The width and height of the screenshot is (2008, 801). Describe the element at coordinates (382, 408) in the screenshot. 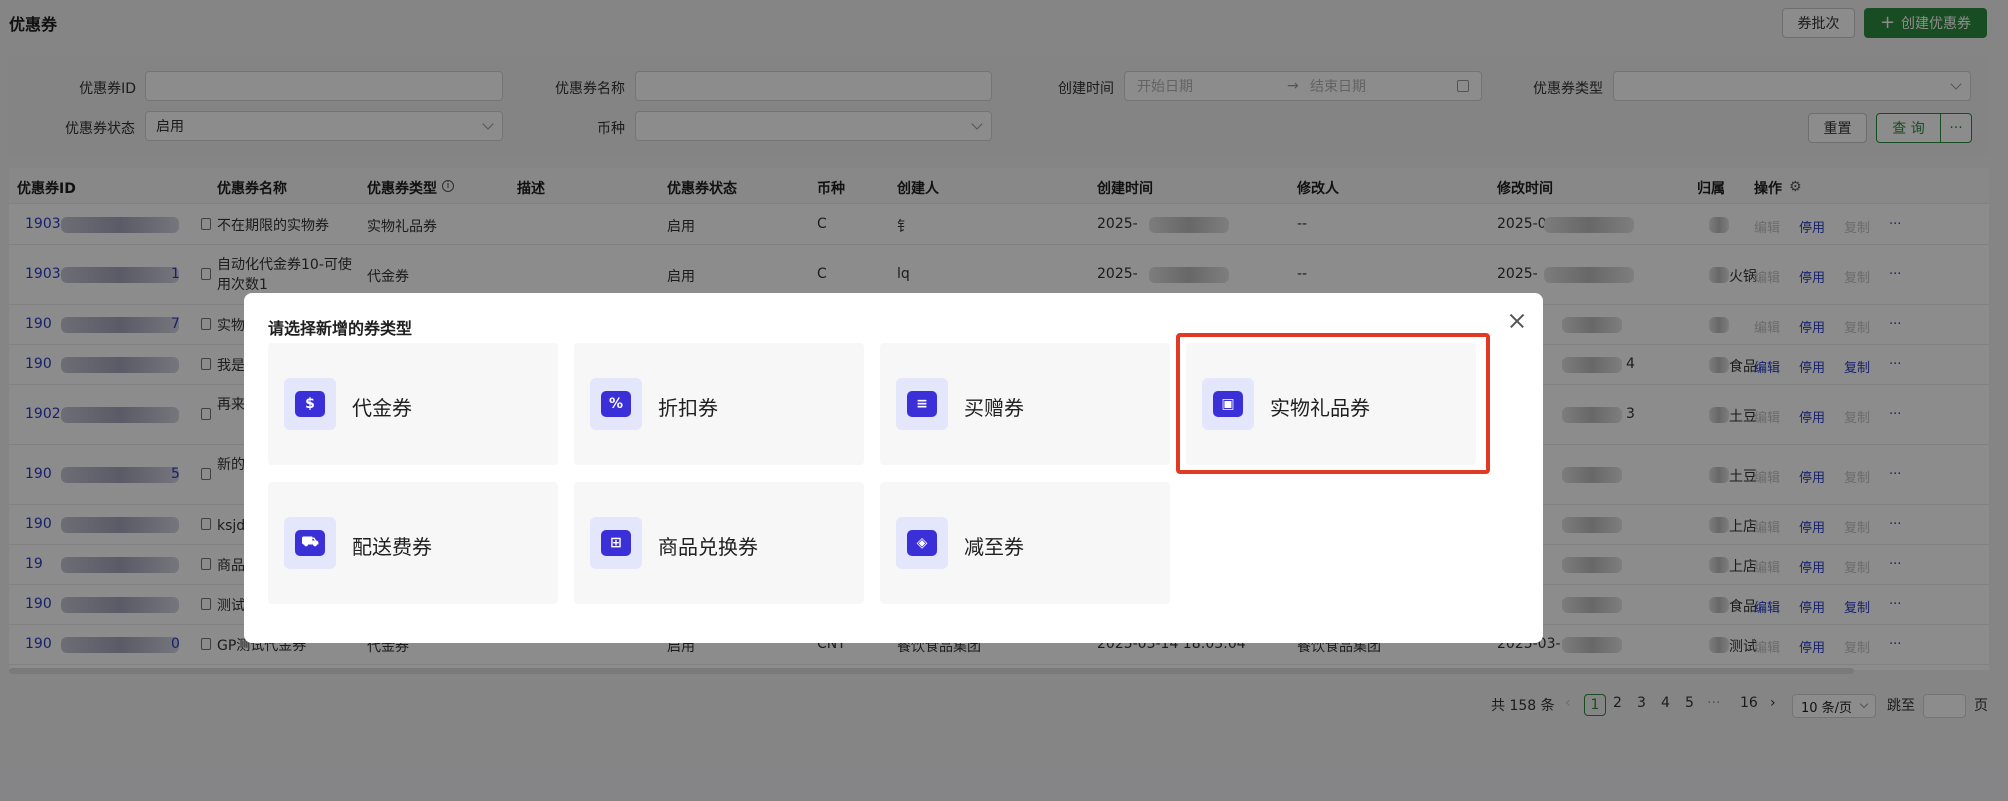

I see `coupon-type-label: 代金券` at that location.